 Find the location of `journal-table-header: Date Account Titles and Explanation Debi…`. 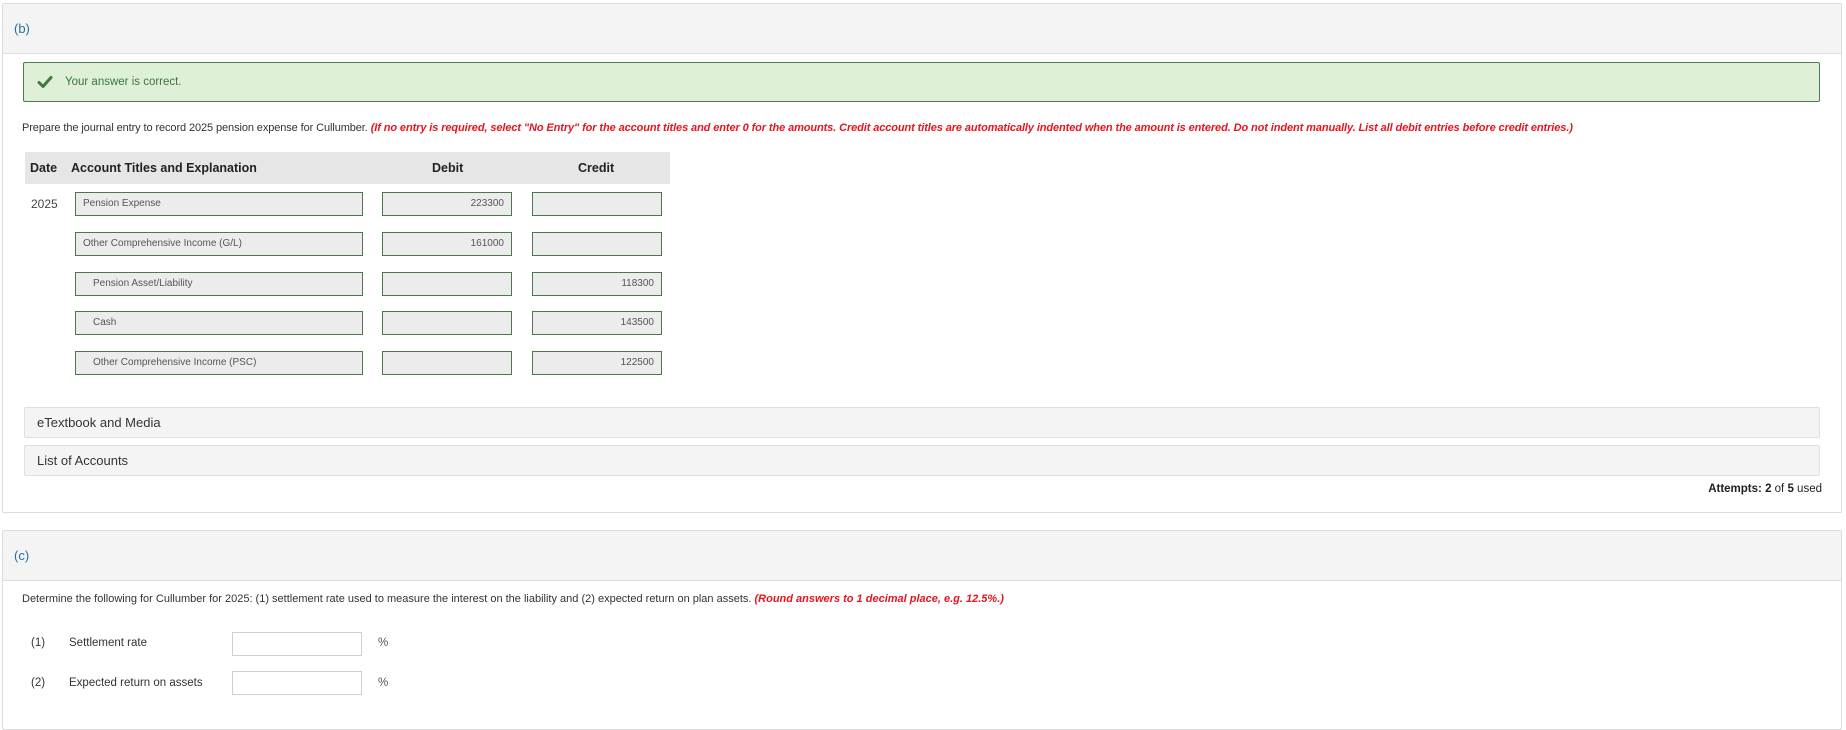

journal-table-header: Date Account Titles and Explanation Debi… is located at coordinates (347, 168).